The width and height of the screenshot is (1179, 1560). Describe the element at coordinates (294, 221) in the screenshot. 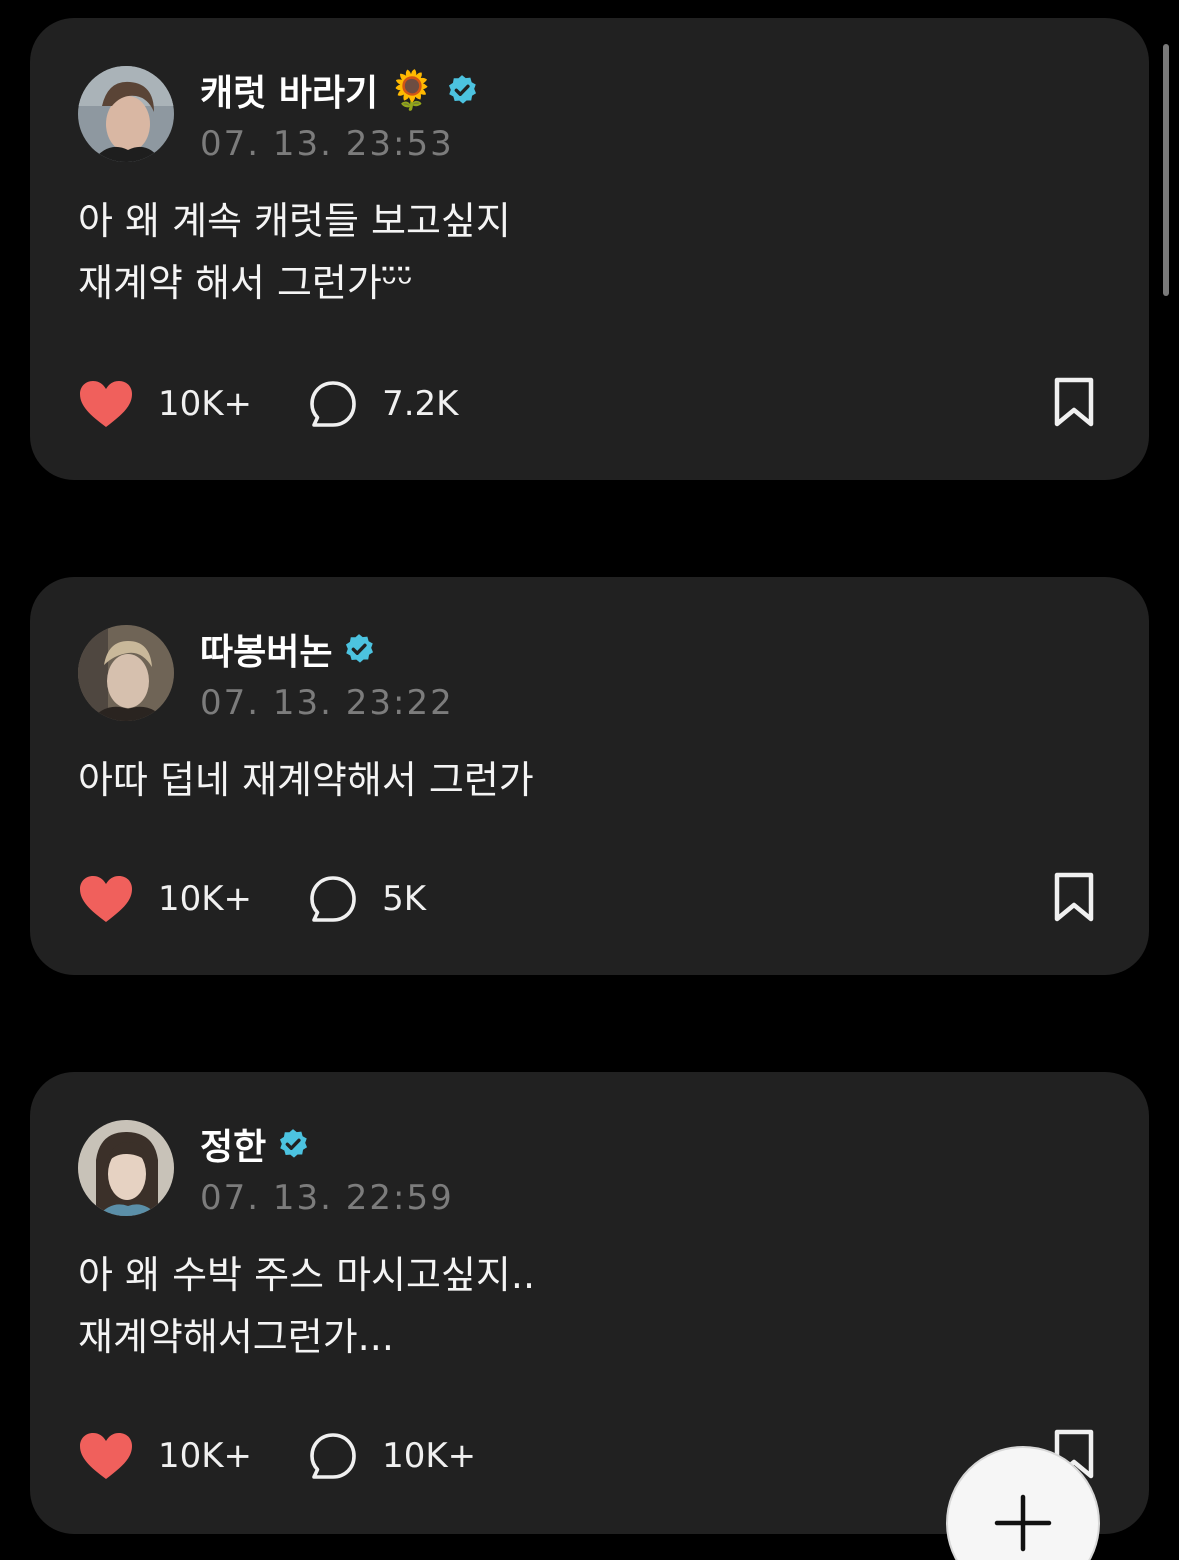

I see `post-text-line: 아 왜 계속 캐럿들 보고싶지` at that location.